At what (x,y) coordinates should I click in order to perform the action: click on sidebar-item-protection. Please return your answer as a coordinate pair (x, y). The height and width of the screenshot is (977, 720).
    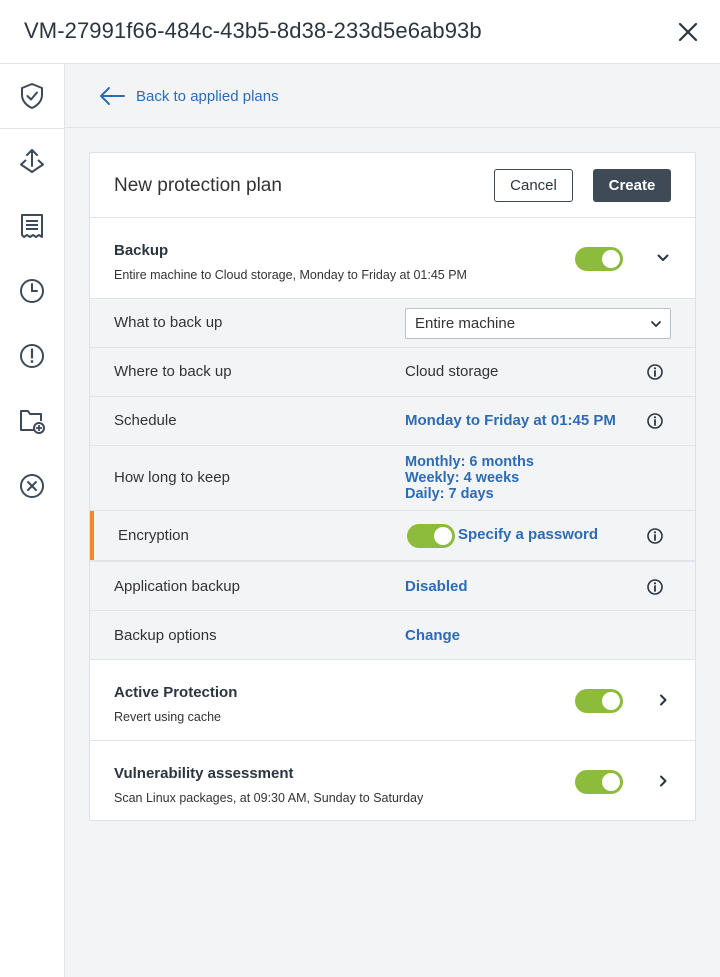
    Looking at the image, I should click on (32, 96).